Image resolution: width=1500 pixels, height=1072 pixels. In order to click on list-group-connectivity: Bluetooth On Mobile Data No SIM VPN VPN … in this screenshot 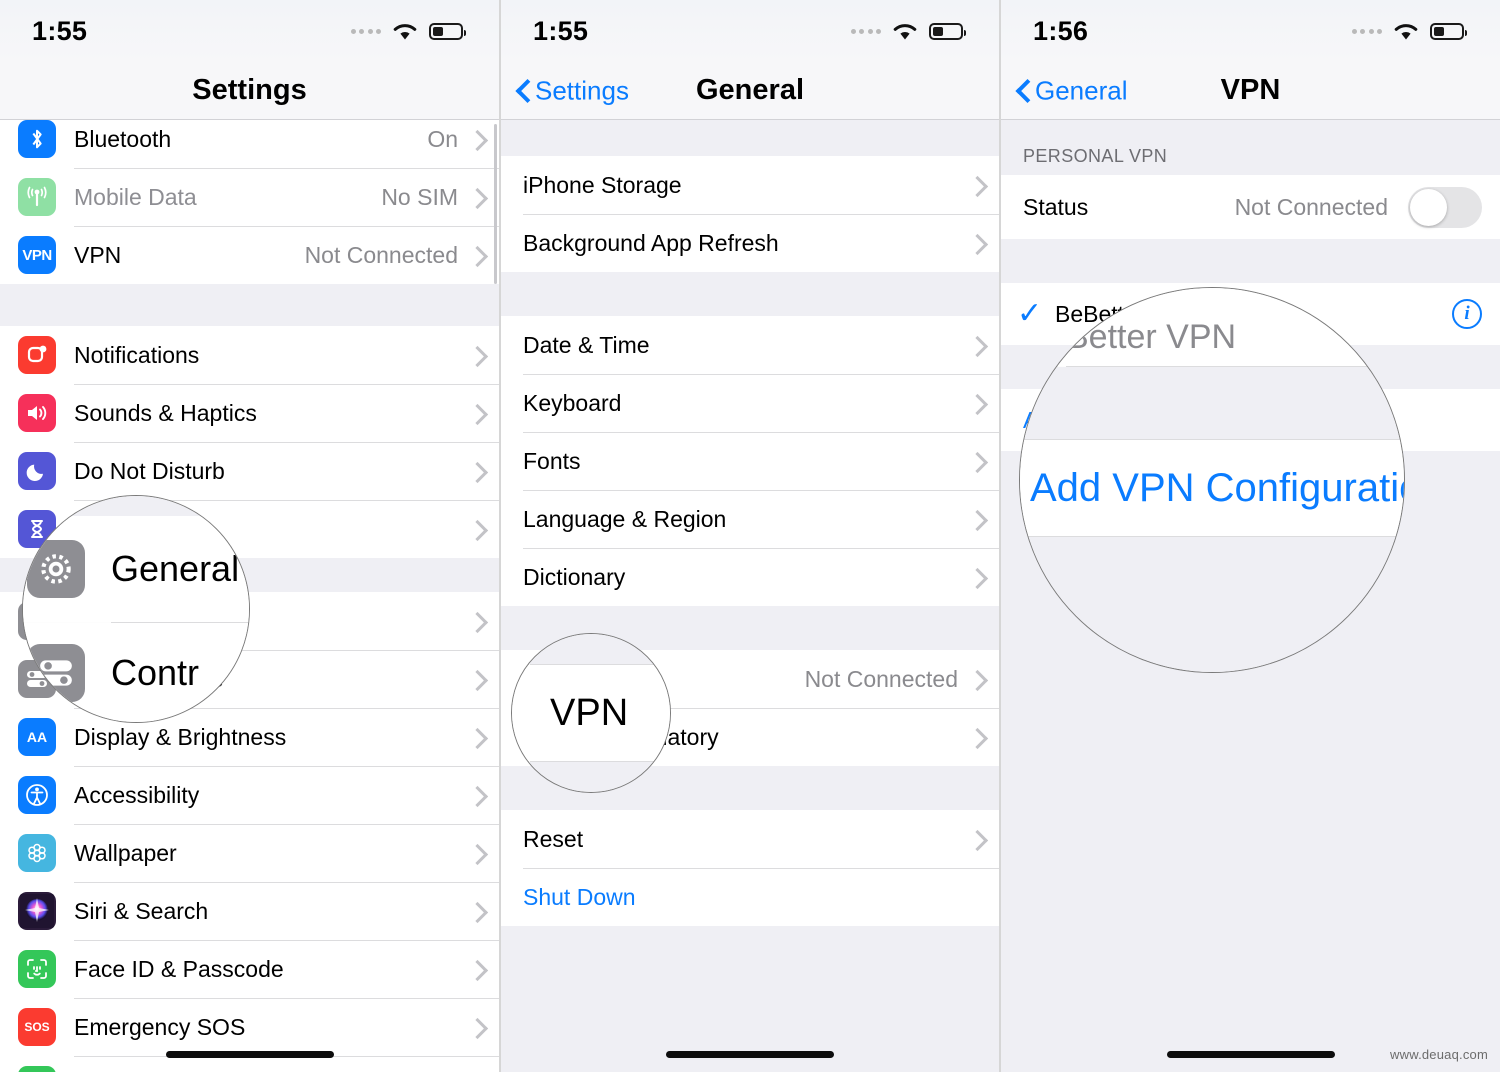, I will do `click(249, 202)`.